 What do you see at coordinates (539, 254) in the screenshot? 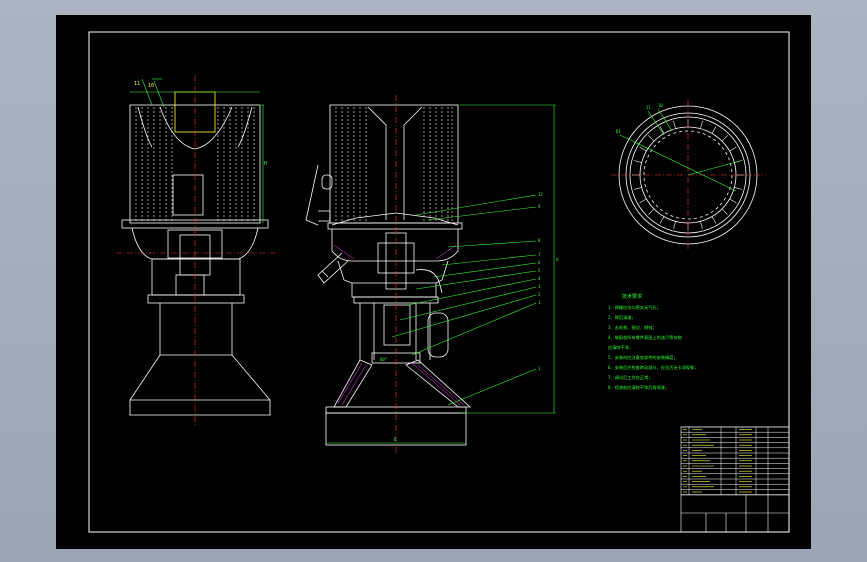
I see `svg-text: 7` at bounding box center [539, 254].